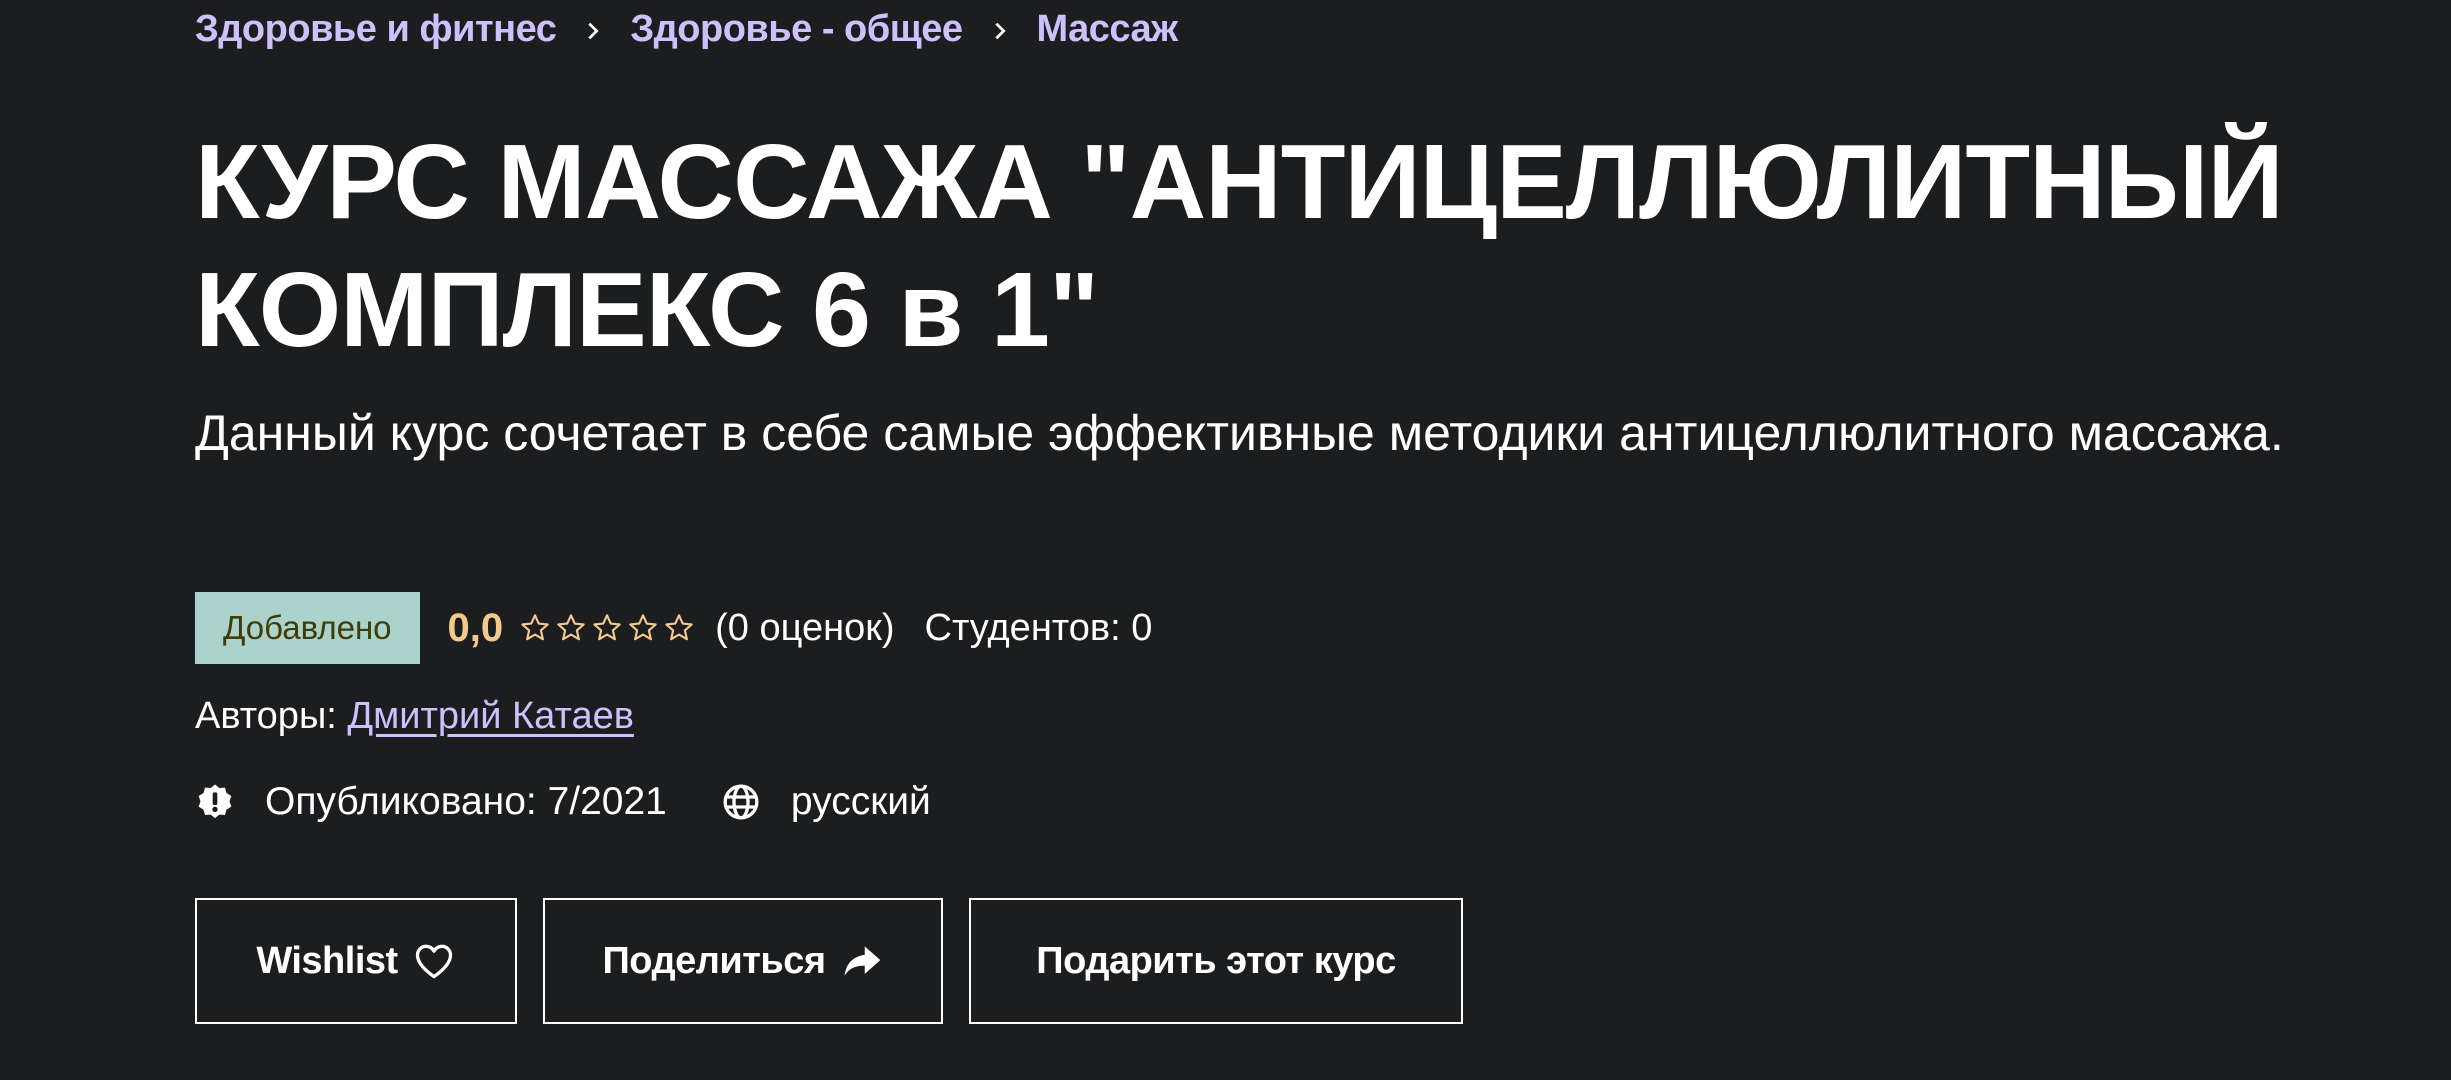 This screenshot has width=2451, height=1080. Describe the element at coordinates (860, 801) in the screenshot. I see `course-language: русский` at that location.